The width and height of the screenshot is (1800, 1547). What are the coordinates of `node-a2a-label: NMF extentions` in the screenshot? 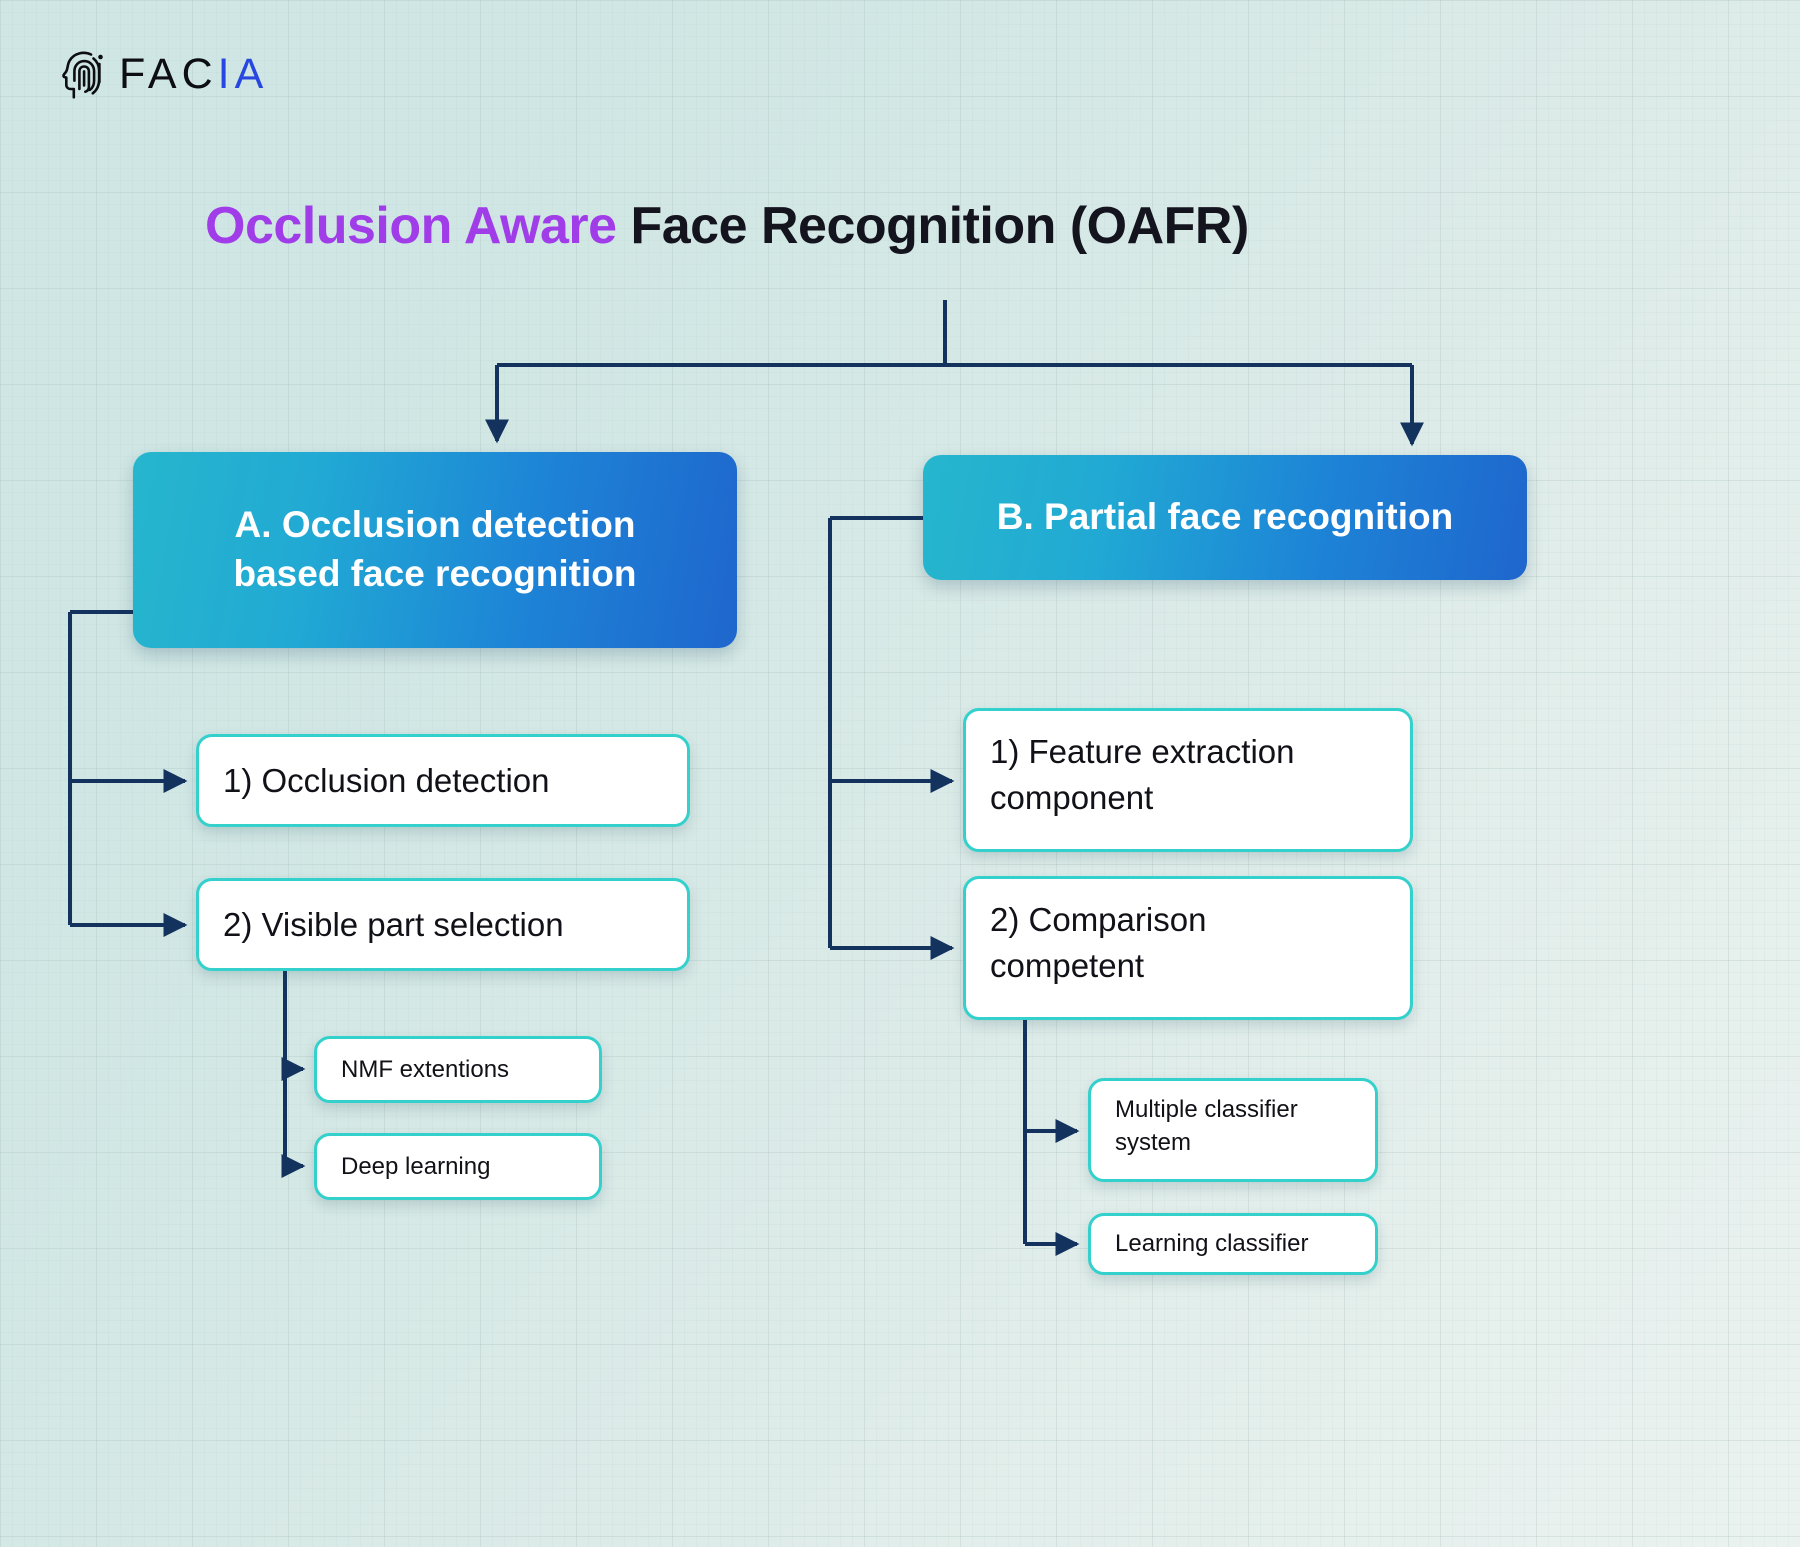 It's located at (425, 1069).